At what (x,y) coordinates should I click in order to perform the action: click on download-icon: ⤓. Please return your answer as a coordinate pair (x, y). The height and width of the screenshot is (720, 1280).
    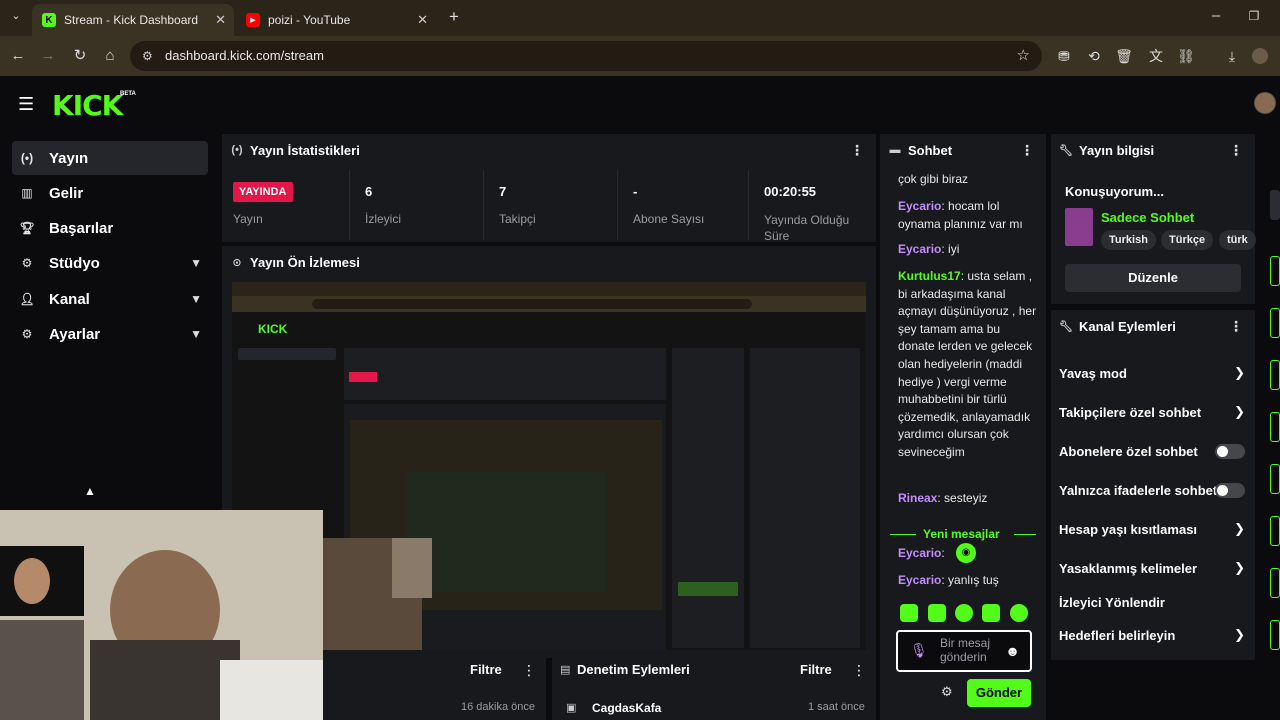
    Looking at the image, I should click on (1232, 56).